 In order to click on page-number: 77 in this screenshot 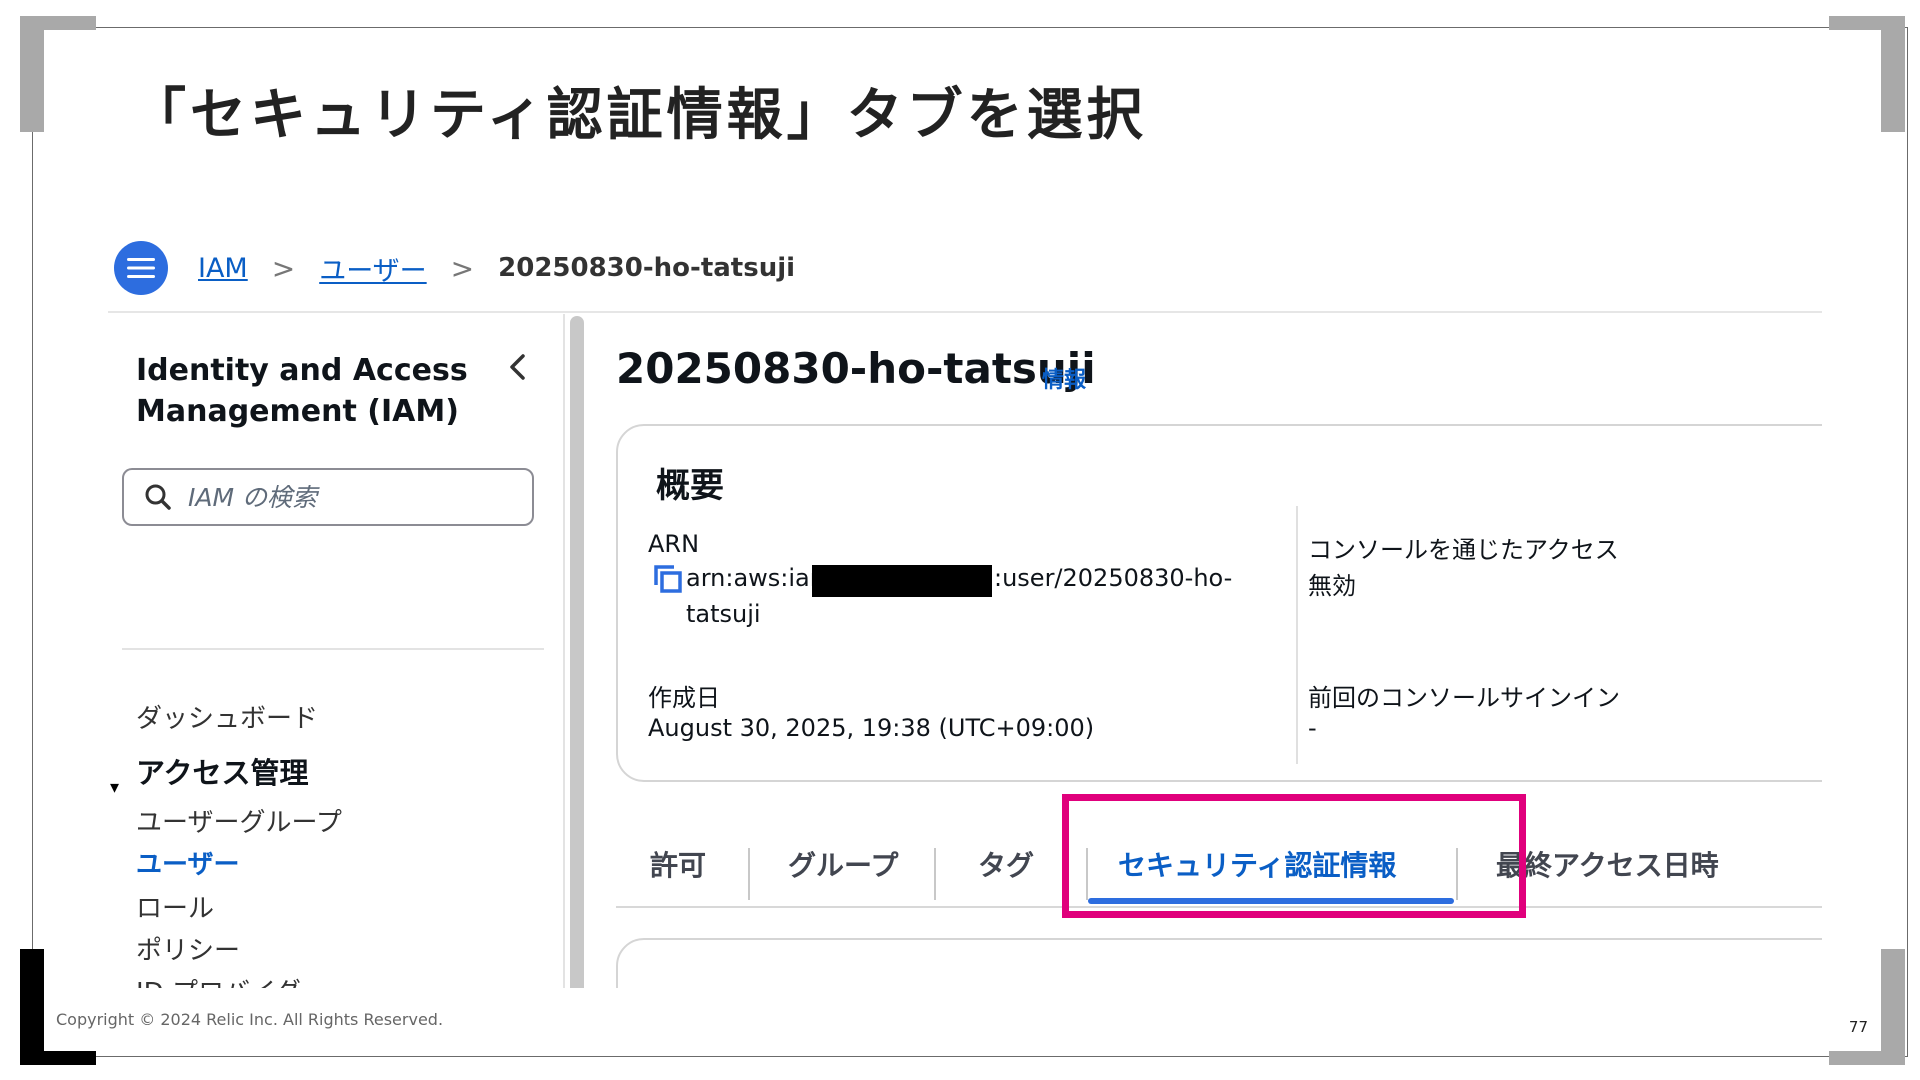, I will do `click(1858, 1027)`.